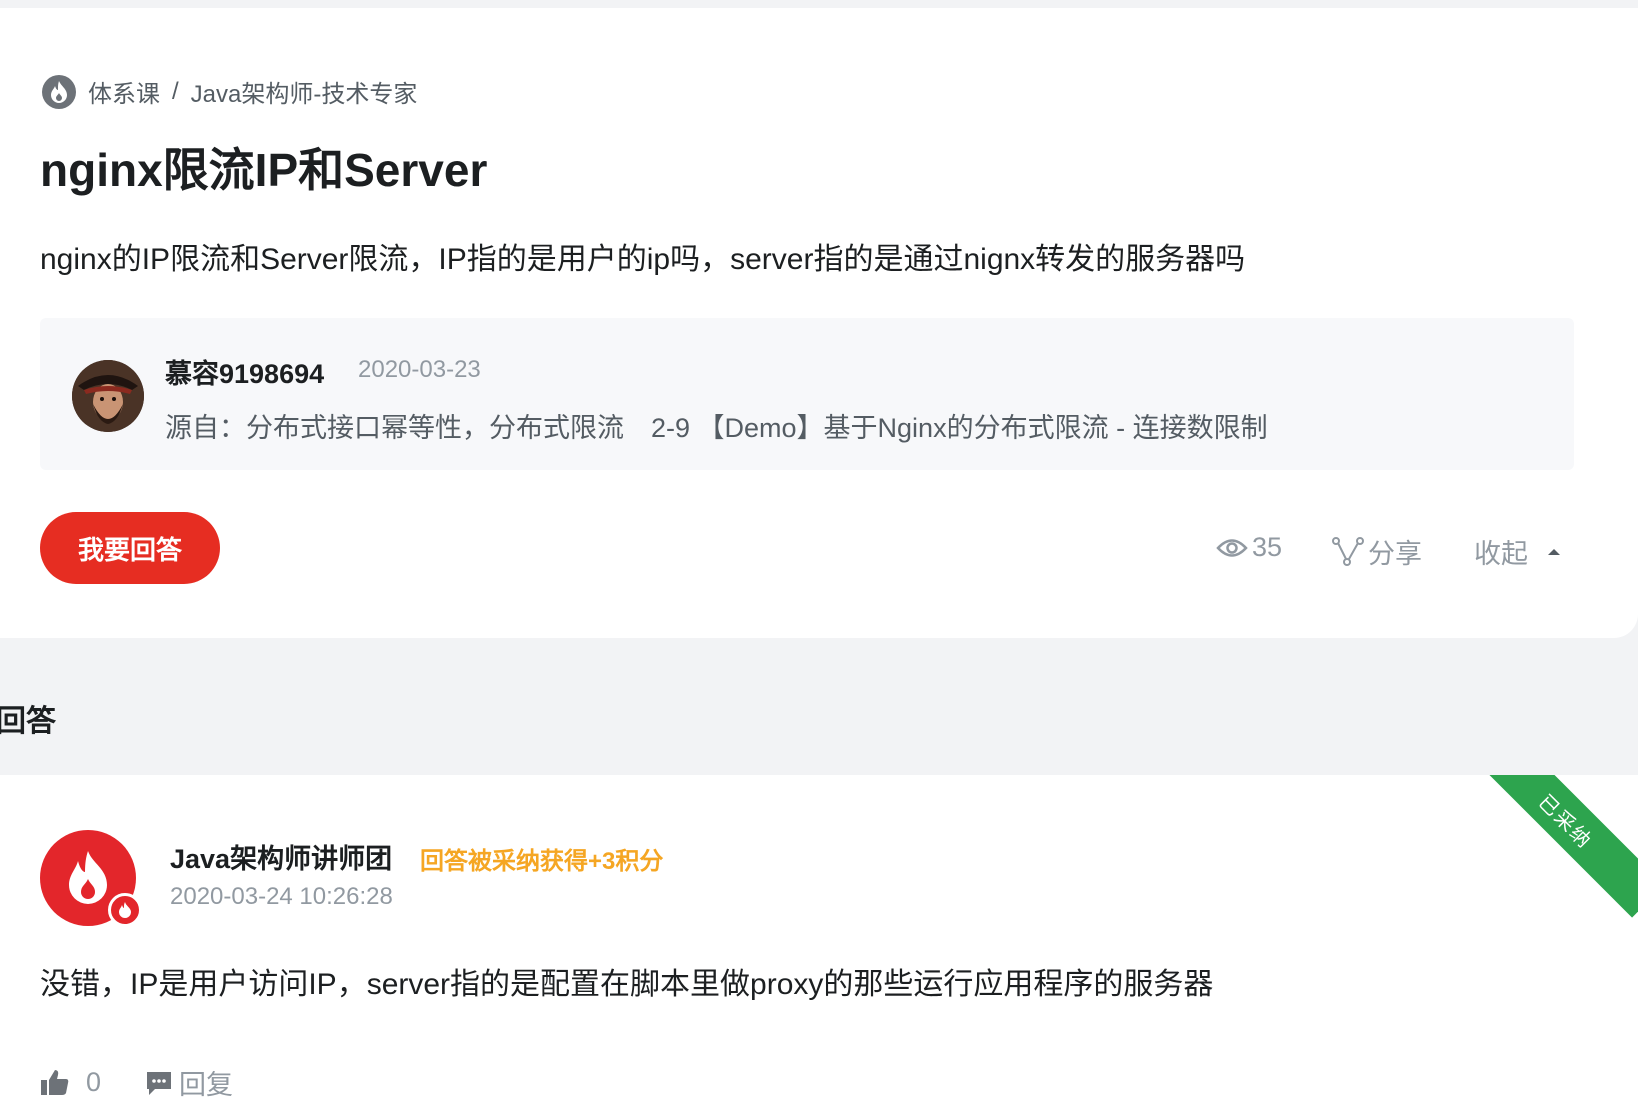  Describe the element at coordinates (55, 1083) in the screenshot. I see `thumbs-up-icon` at that location.